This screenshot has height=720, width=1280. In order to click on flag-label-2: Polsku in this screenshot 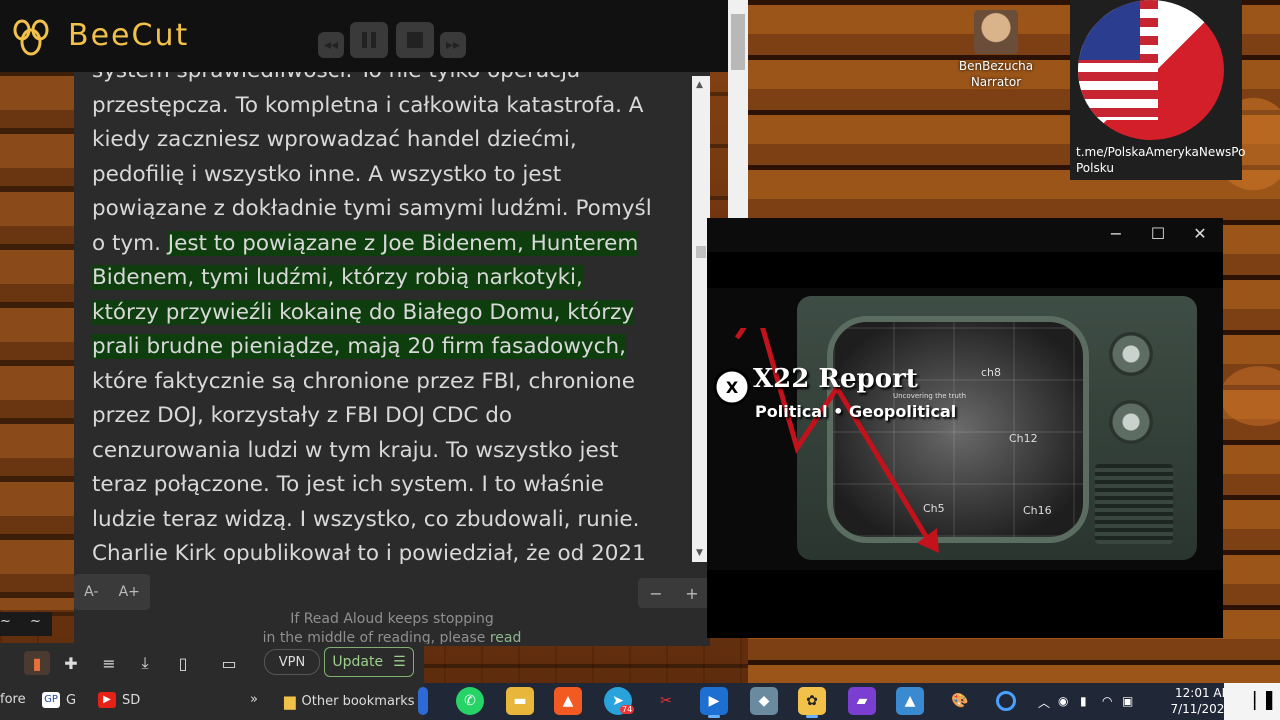, I will do `click(1095, 168)`.